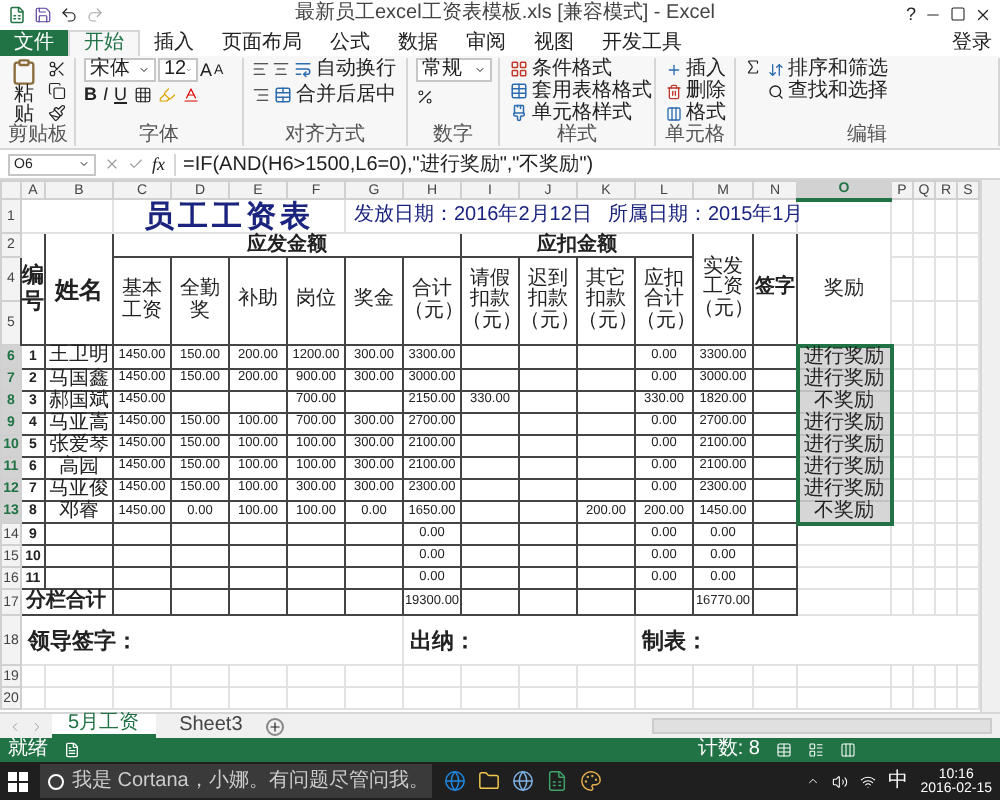 This screenshot has width=1000, height=800. Describe the element at coordinates (190, 95) in the screenshot. I see `font-color-icon` at that location.